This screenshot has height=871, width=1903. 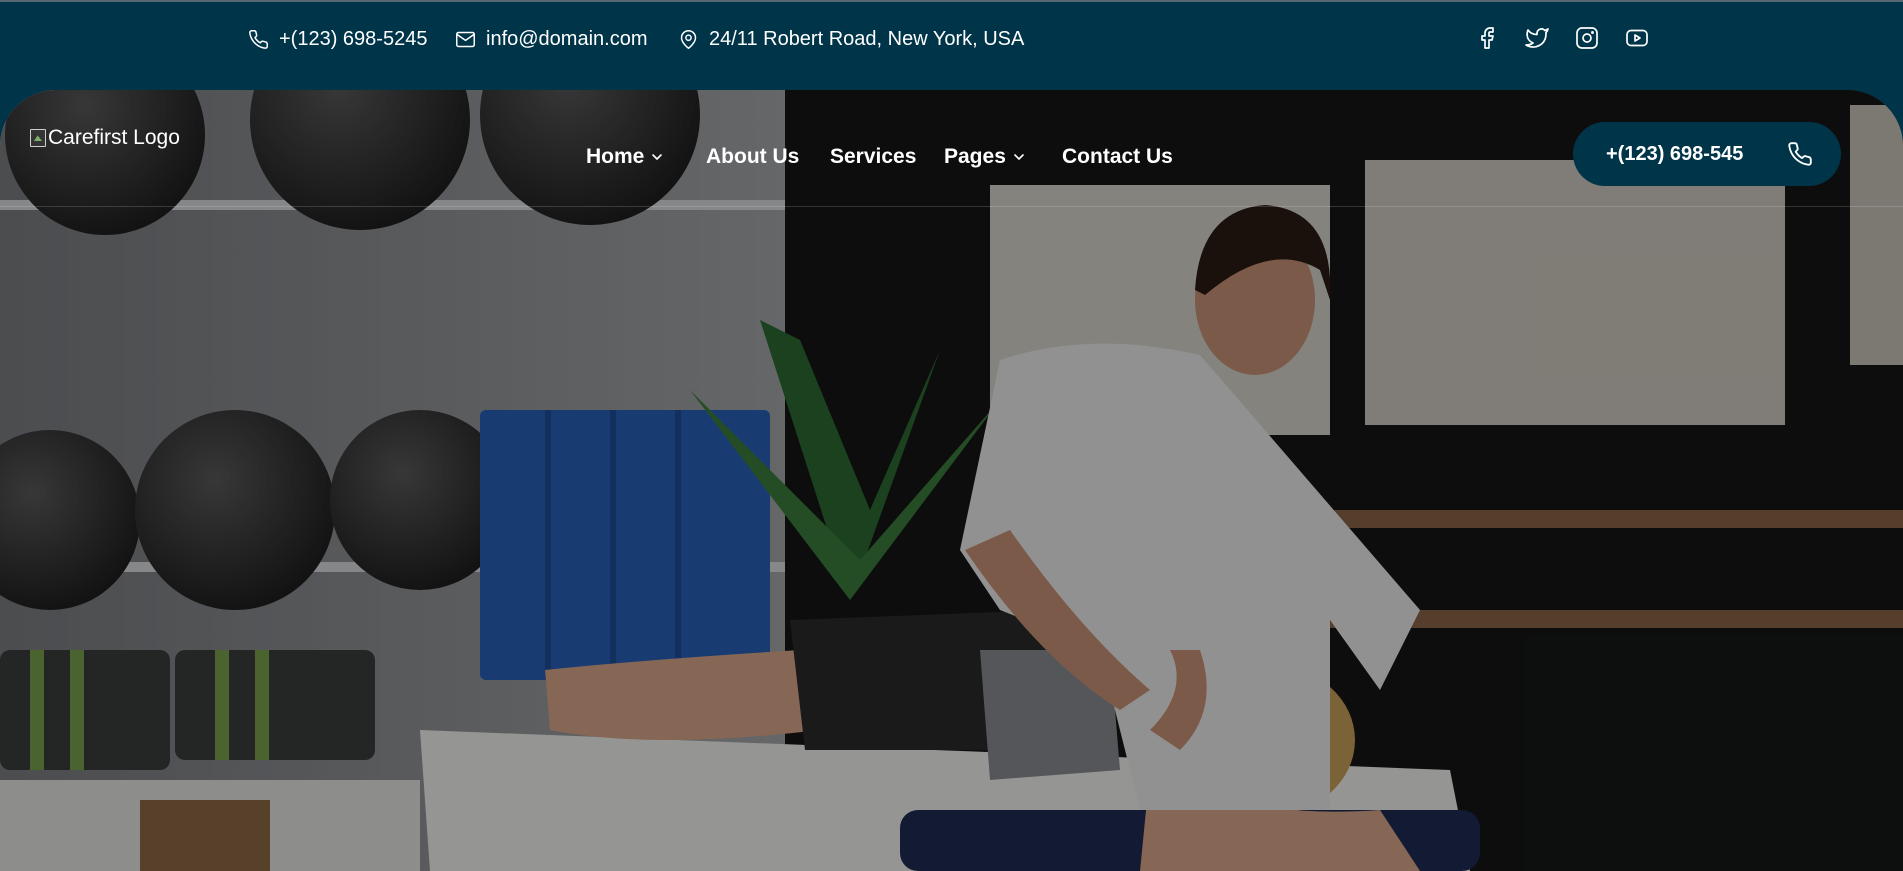 I want to click on facebook-link, so click(x=1487, y=38).